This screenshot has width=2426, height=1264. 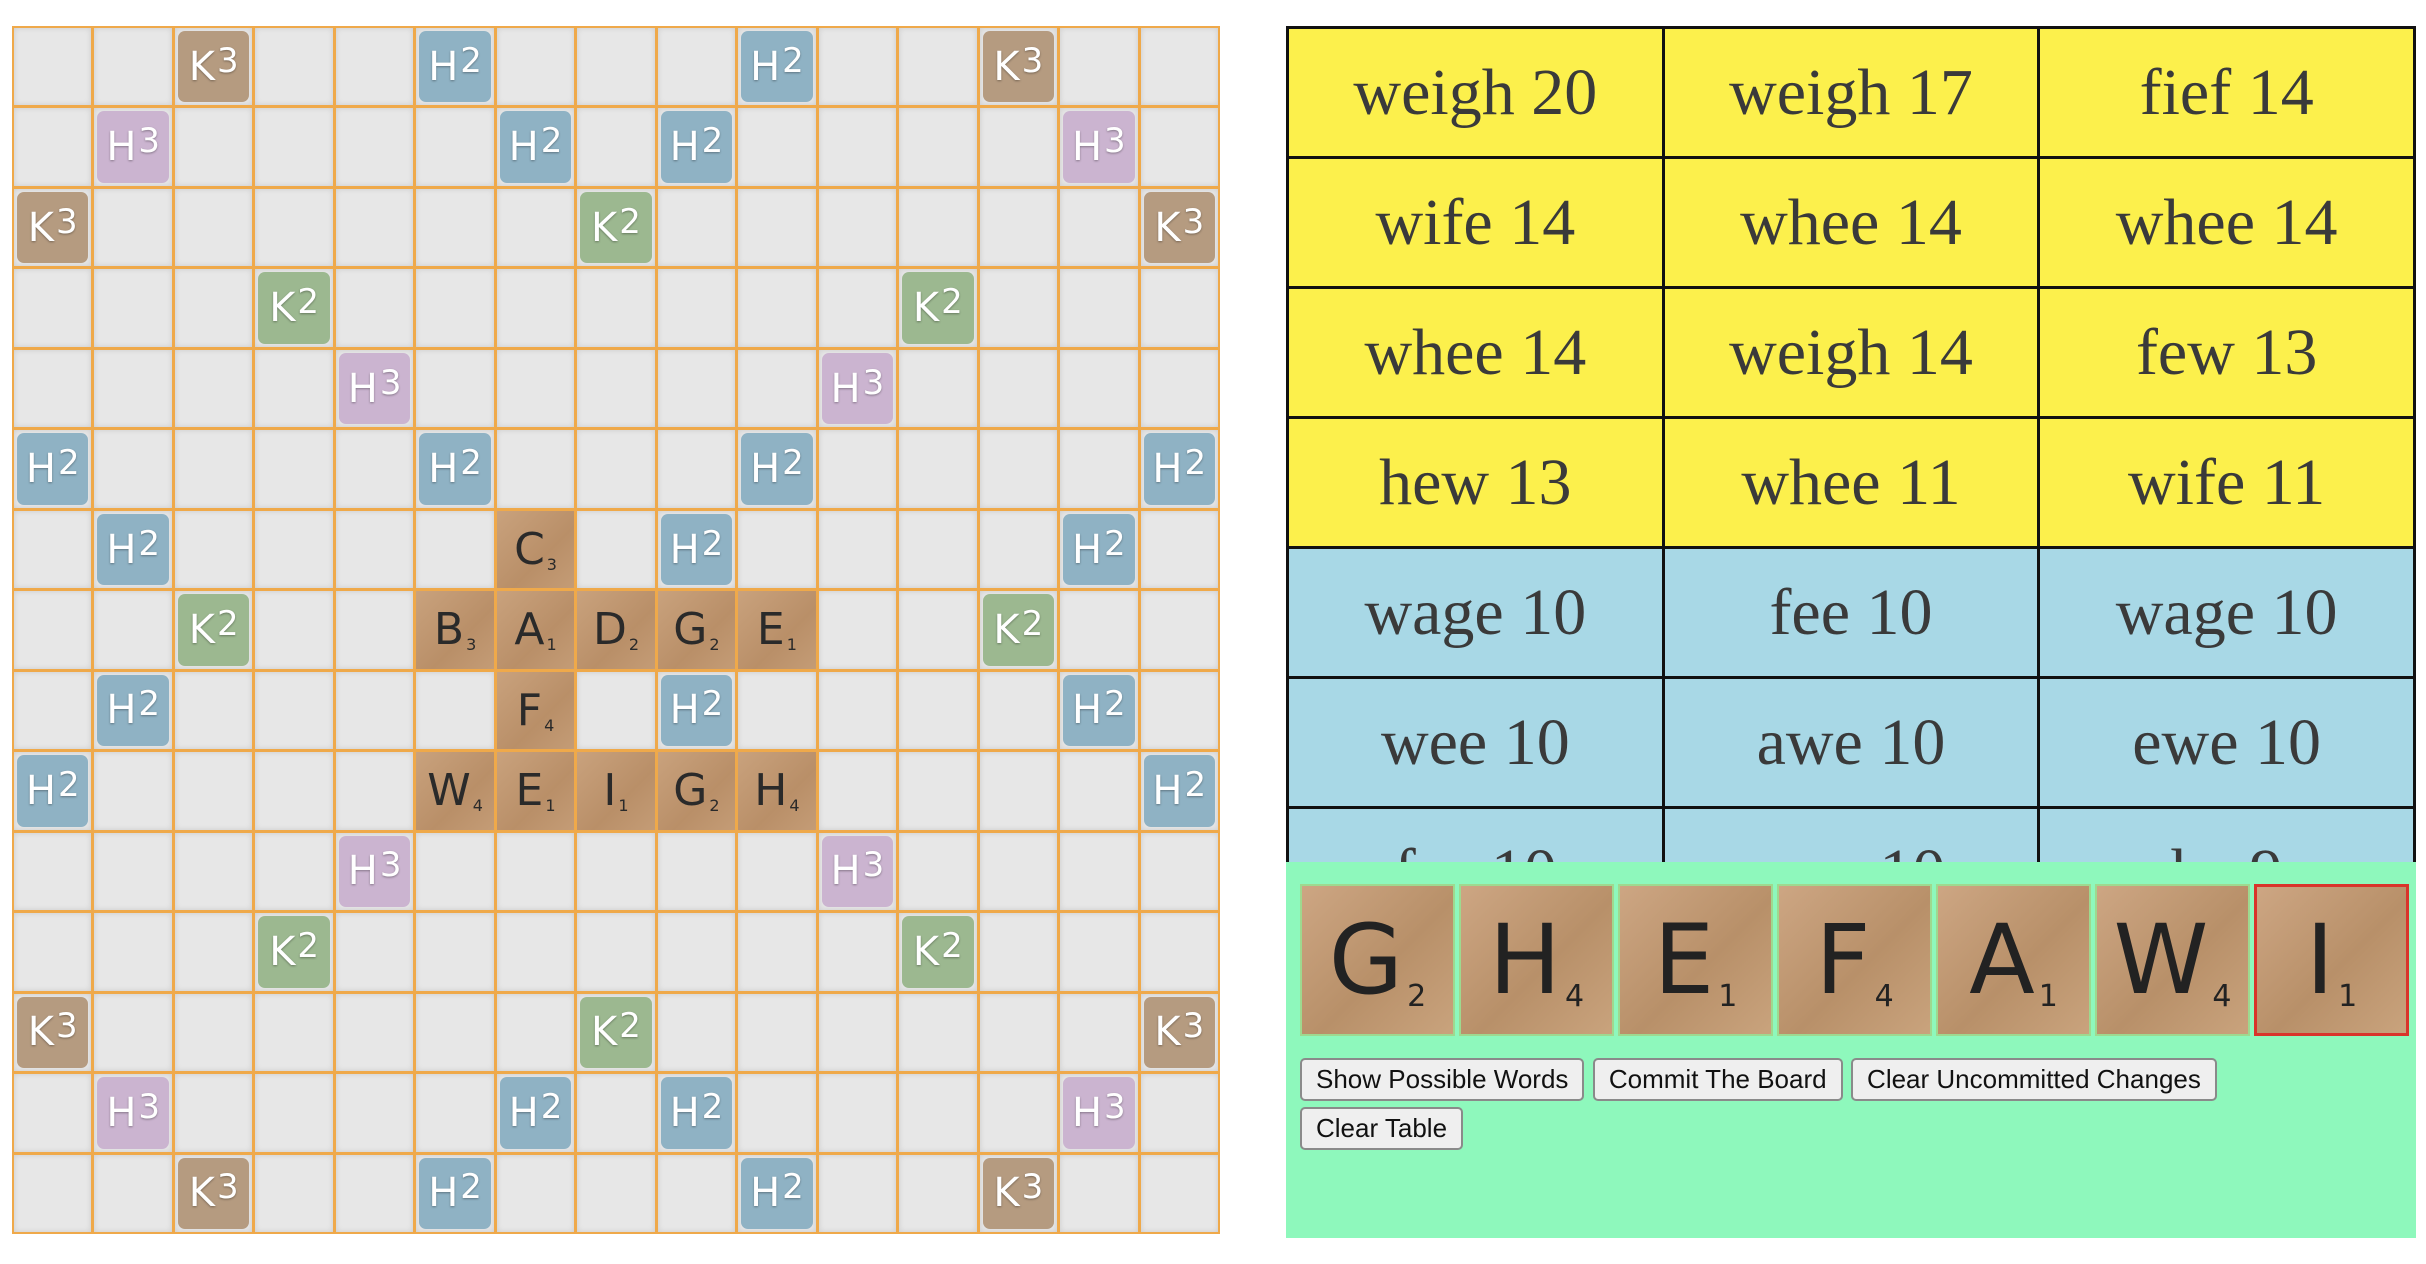 I want to click on word-cell: he 9, so click(x=2226, y=834).